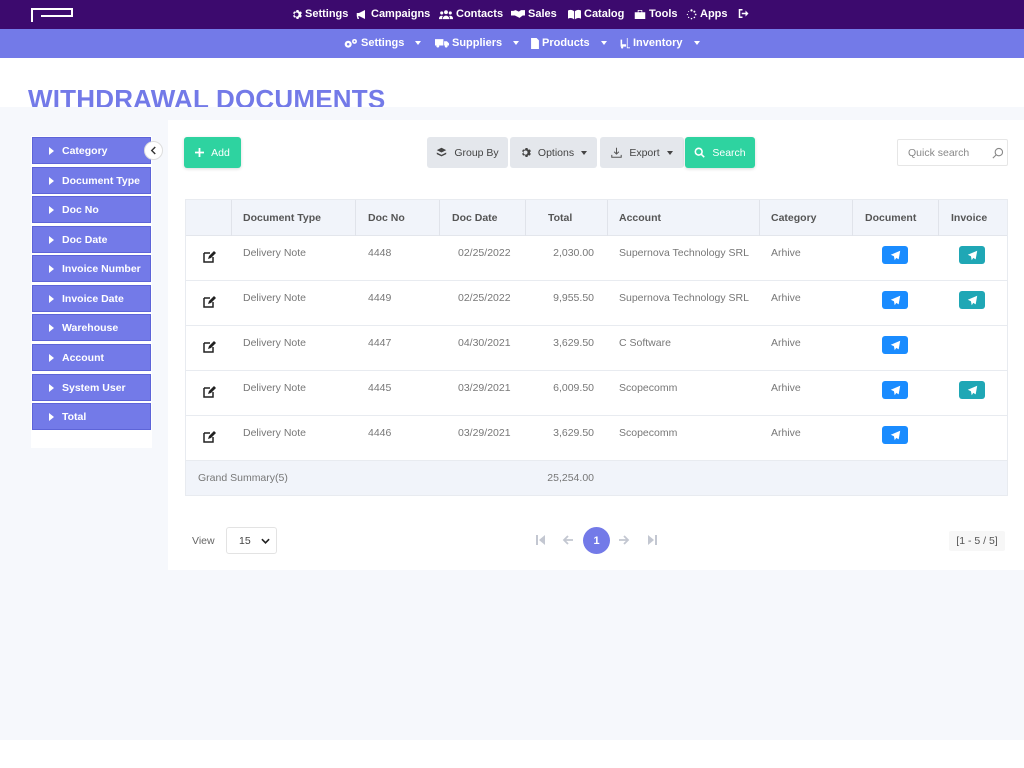  I want to click on pagination-range: [1 - 5 / 5], so click(977, 541).